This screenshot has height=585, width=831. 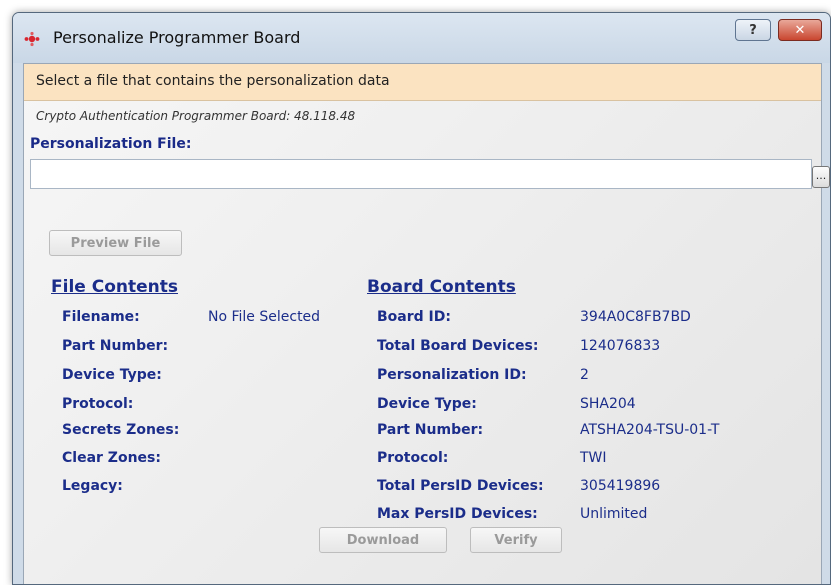 I want to click on file-contents-title: File Contents, so click(x=114, y=287).